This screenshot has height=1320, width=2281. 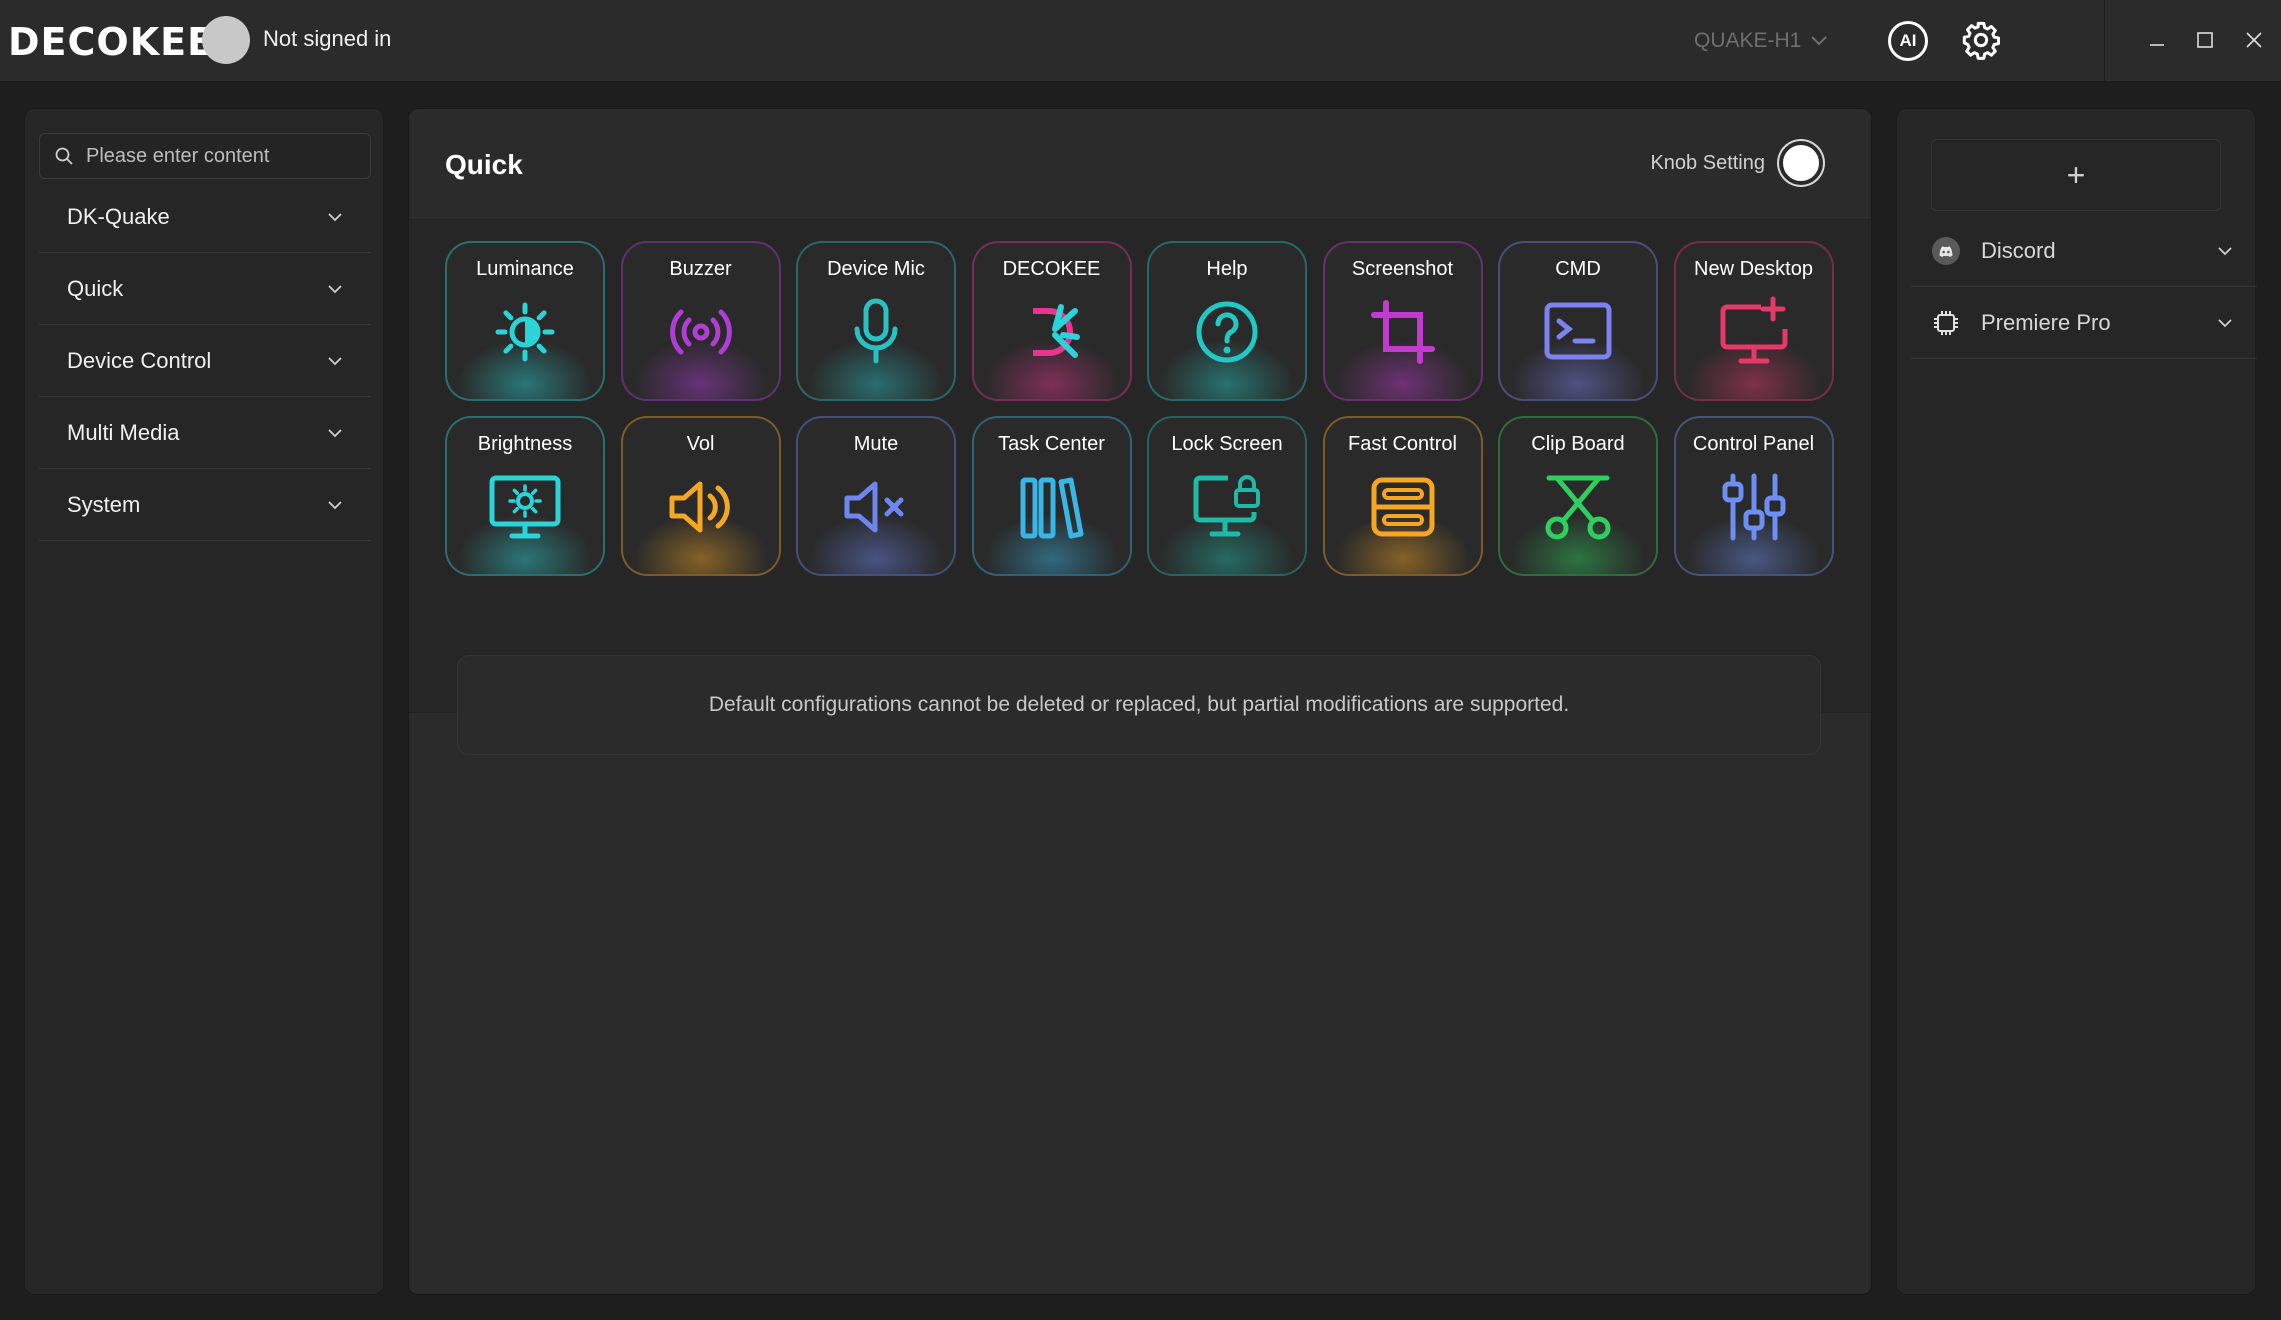 What do you see at coordinates (327, 39) in the screenshot?
I see `user-status: Not signed in` at bounding box center [327, 39].